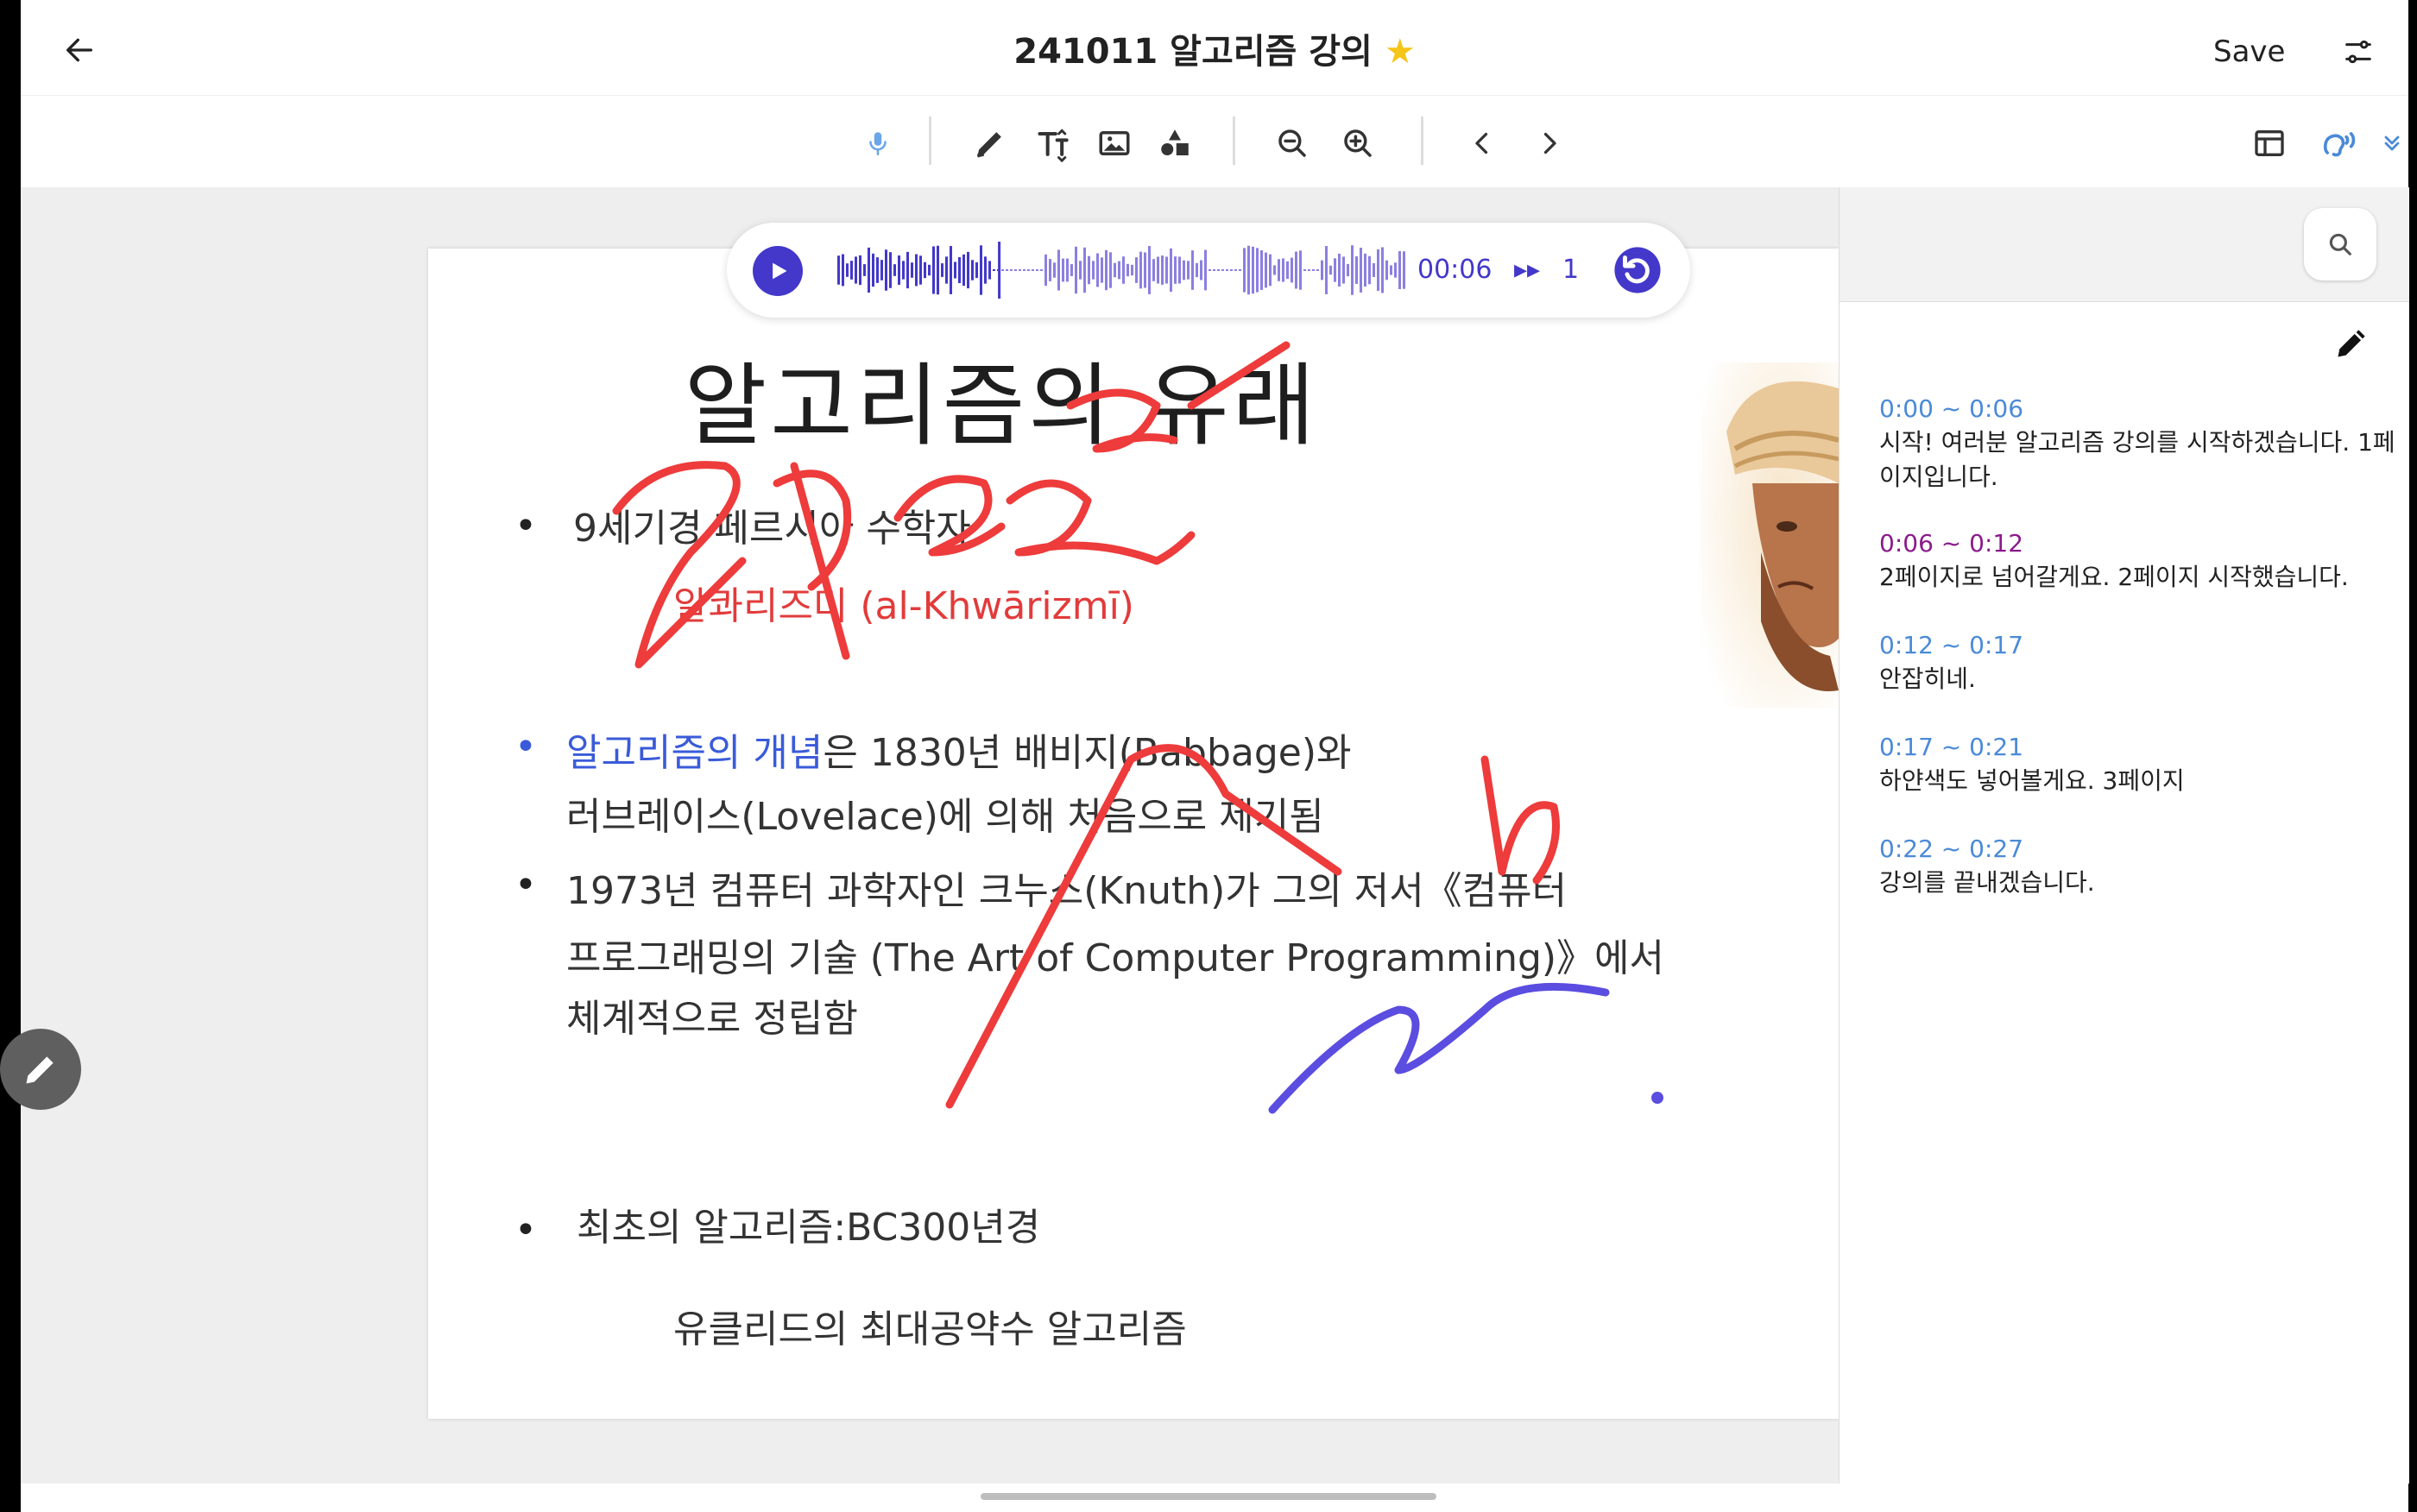 This screenshot has height=1512, width=2417. What do you see at coordinates (1570, 270) in the screenshot?
I see `playback-speed: 1` at bounding box center [1570, 270].